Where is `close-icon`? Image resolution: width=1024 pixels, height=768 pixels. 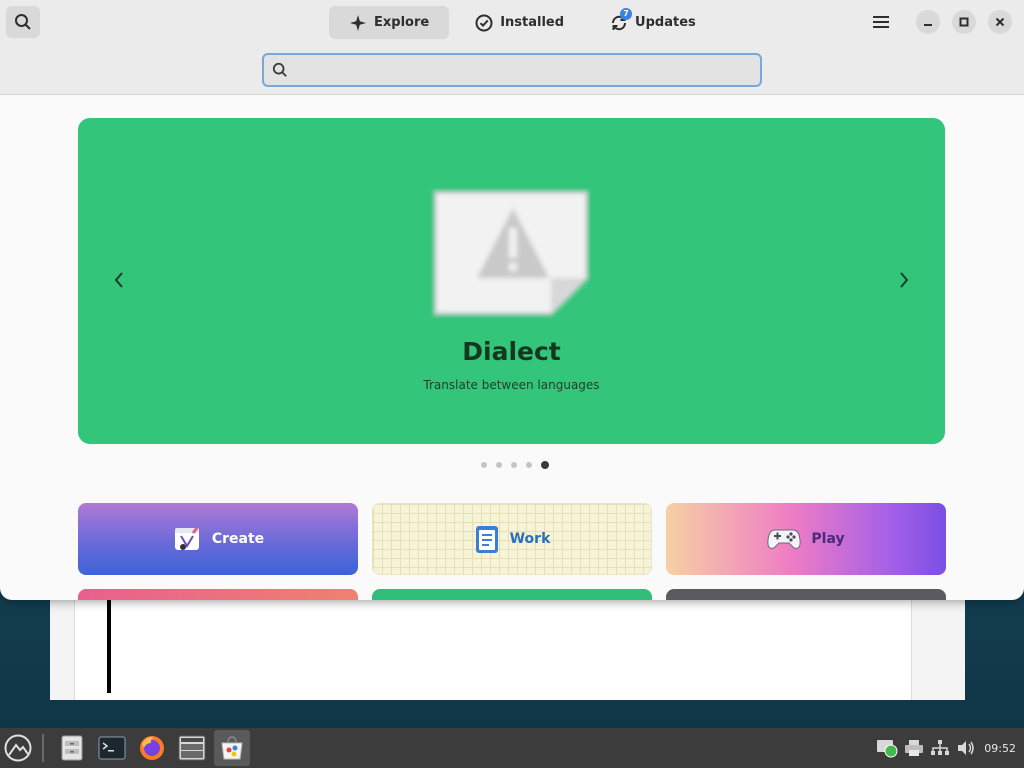 close-icon is located at coordinates (1000, 22).